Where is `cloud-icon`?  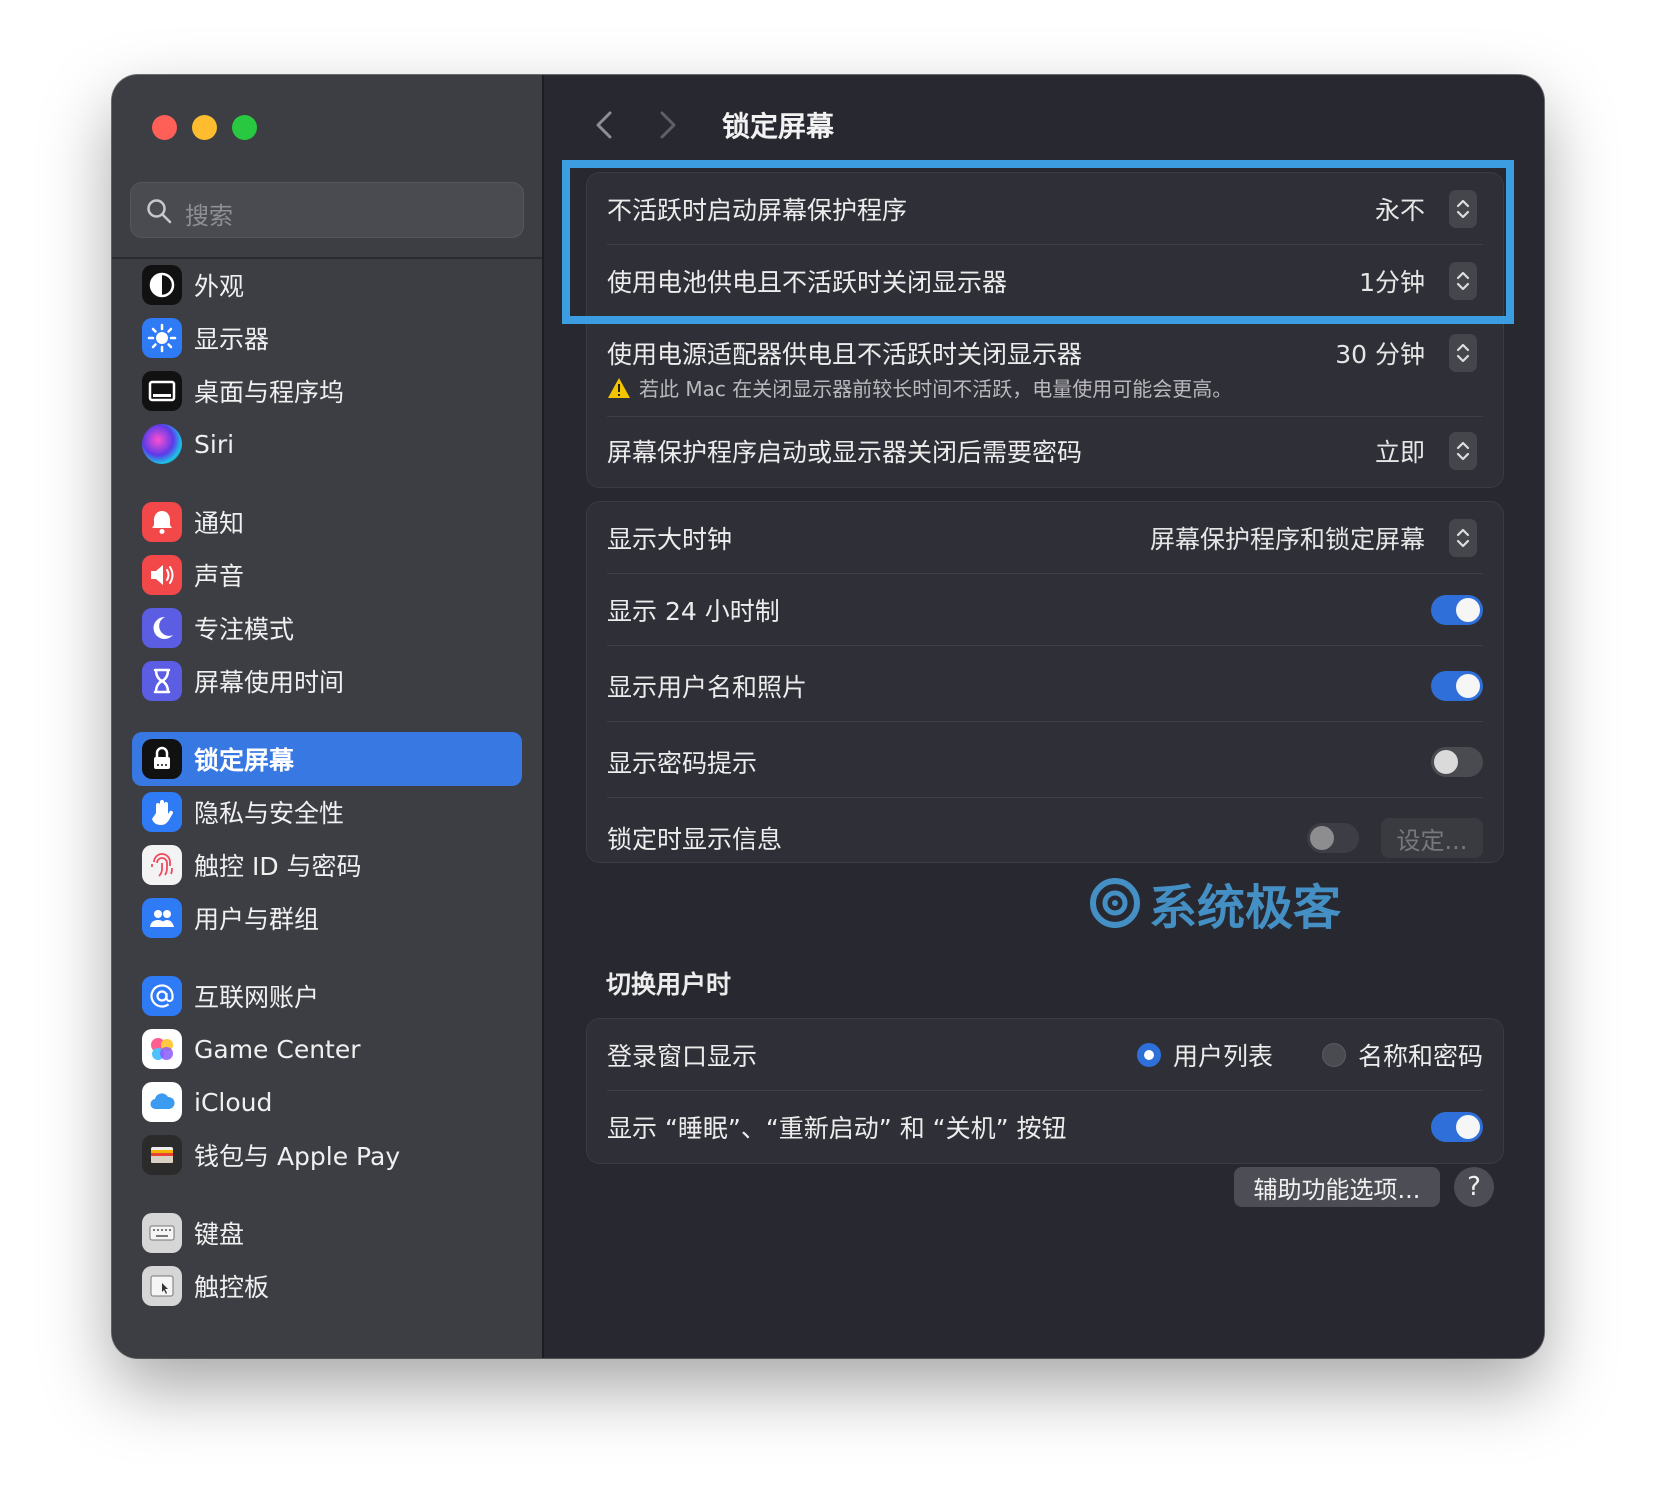 cloud-icon is located at coordinates (162, 1102).